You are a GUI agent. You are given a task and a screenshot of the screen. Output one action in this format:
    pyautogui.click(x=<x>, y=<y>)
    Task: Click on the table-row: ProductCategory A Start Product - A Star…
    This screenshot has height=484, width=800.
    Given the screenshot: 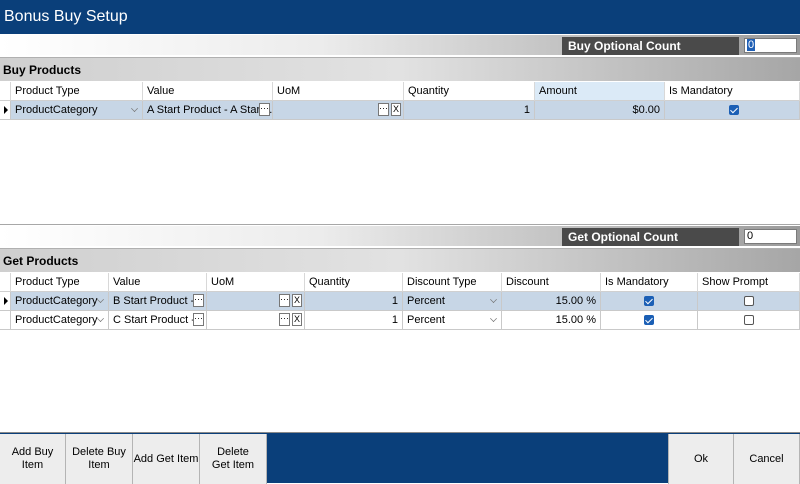 What is the action you would take?
    pyautogui.click(x=400, y=110)
    